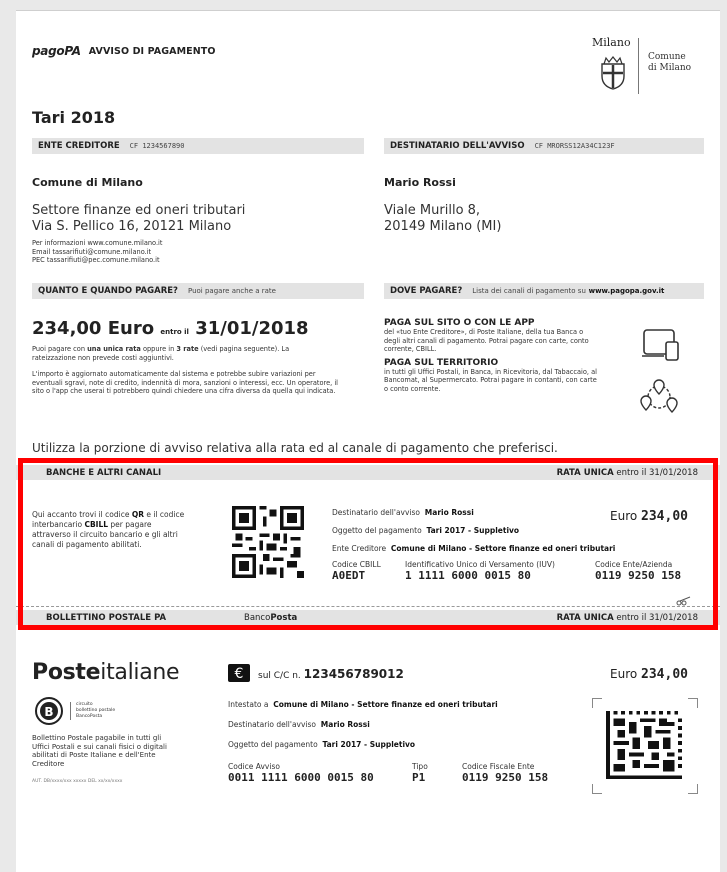 This screenshot has height=872, width=727. I want to click on amount-due: 234,00 Euro entro il 31/01/2018, so click(170, 328).